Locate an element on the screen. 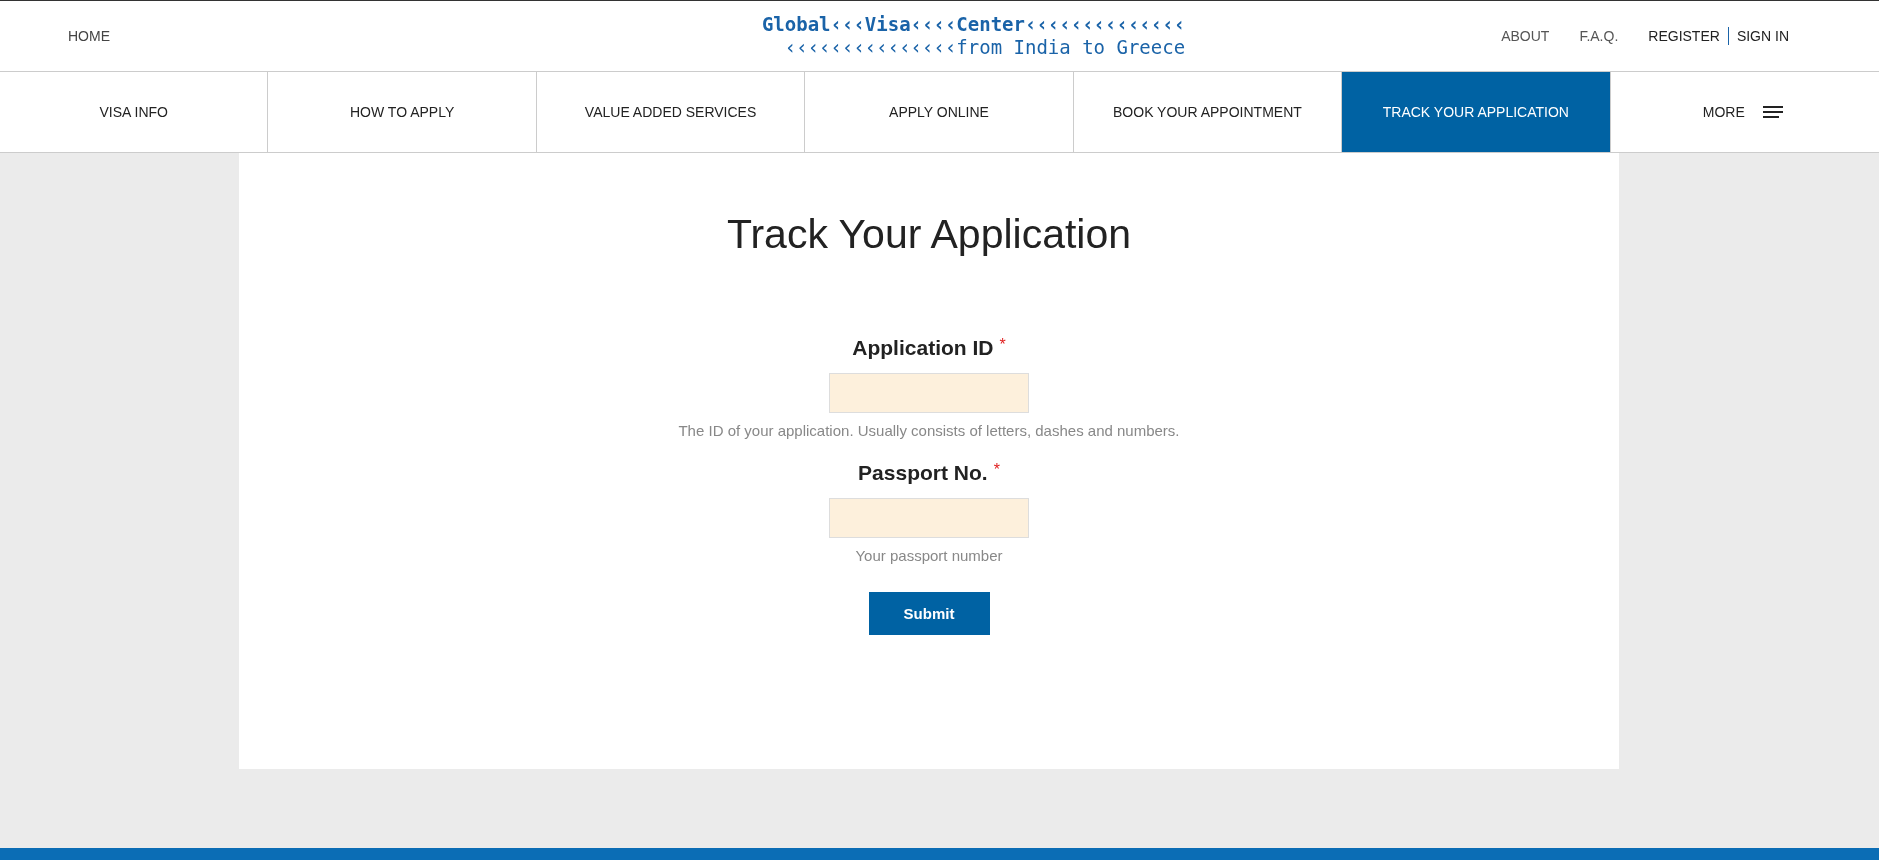 The image size is (1879, 860). logo: Global‹‹‹Visa‹‹‹‹Center‹‹‹‹‹‹‹‹‹‹‹‹‹‹ ‹‹‹‹‹‹‹‹‹‹‹‹‹‹‹from India to Greece is located at coordinates (973, 36).